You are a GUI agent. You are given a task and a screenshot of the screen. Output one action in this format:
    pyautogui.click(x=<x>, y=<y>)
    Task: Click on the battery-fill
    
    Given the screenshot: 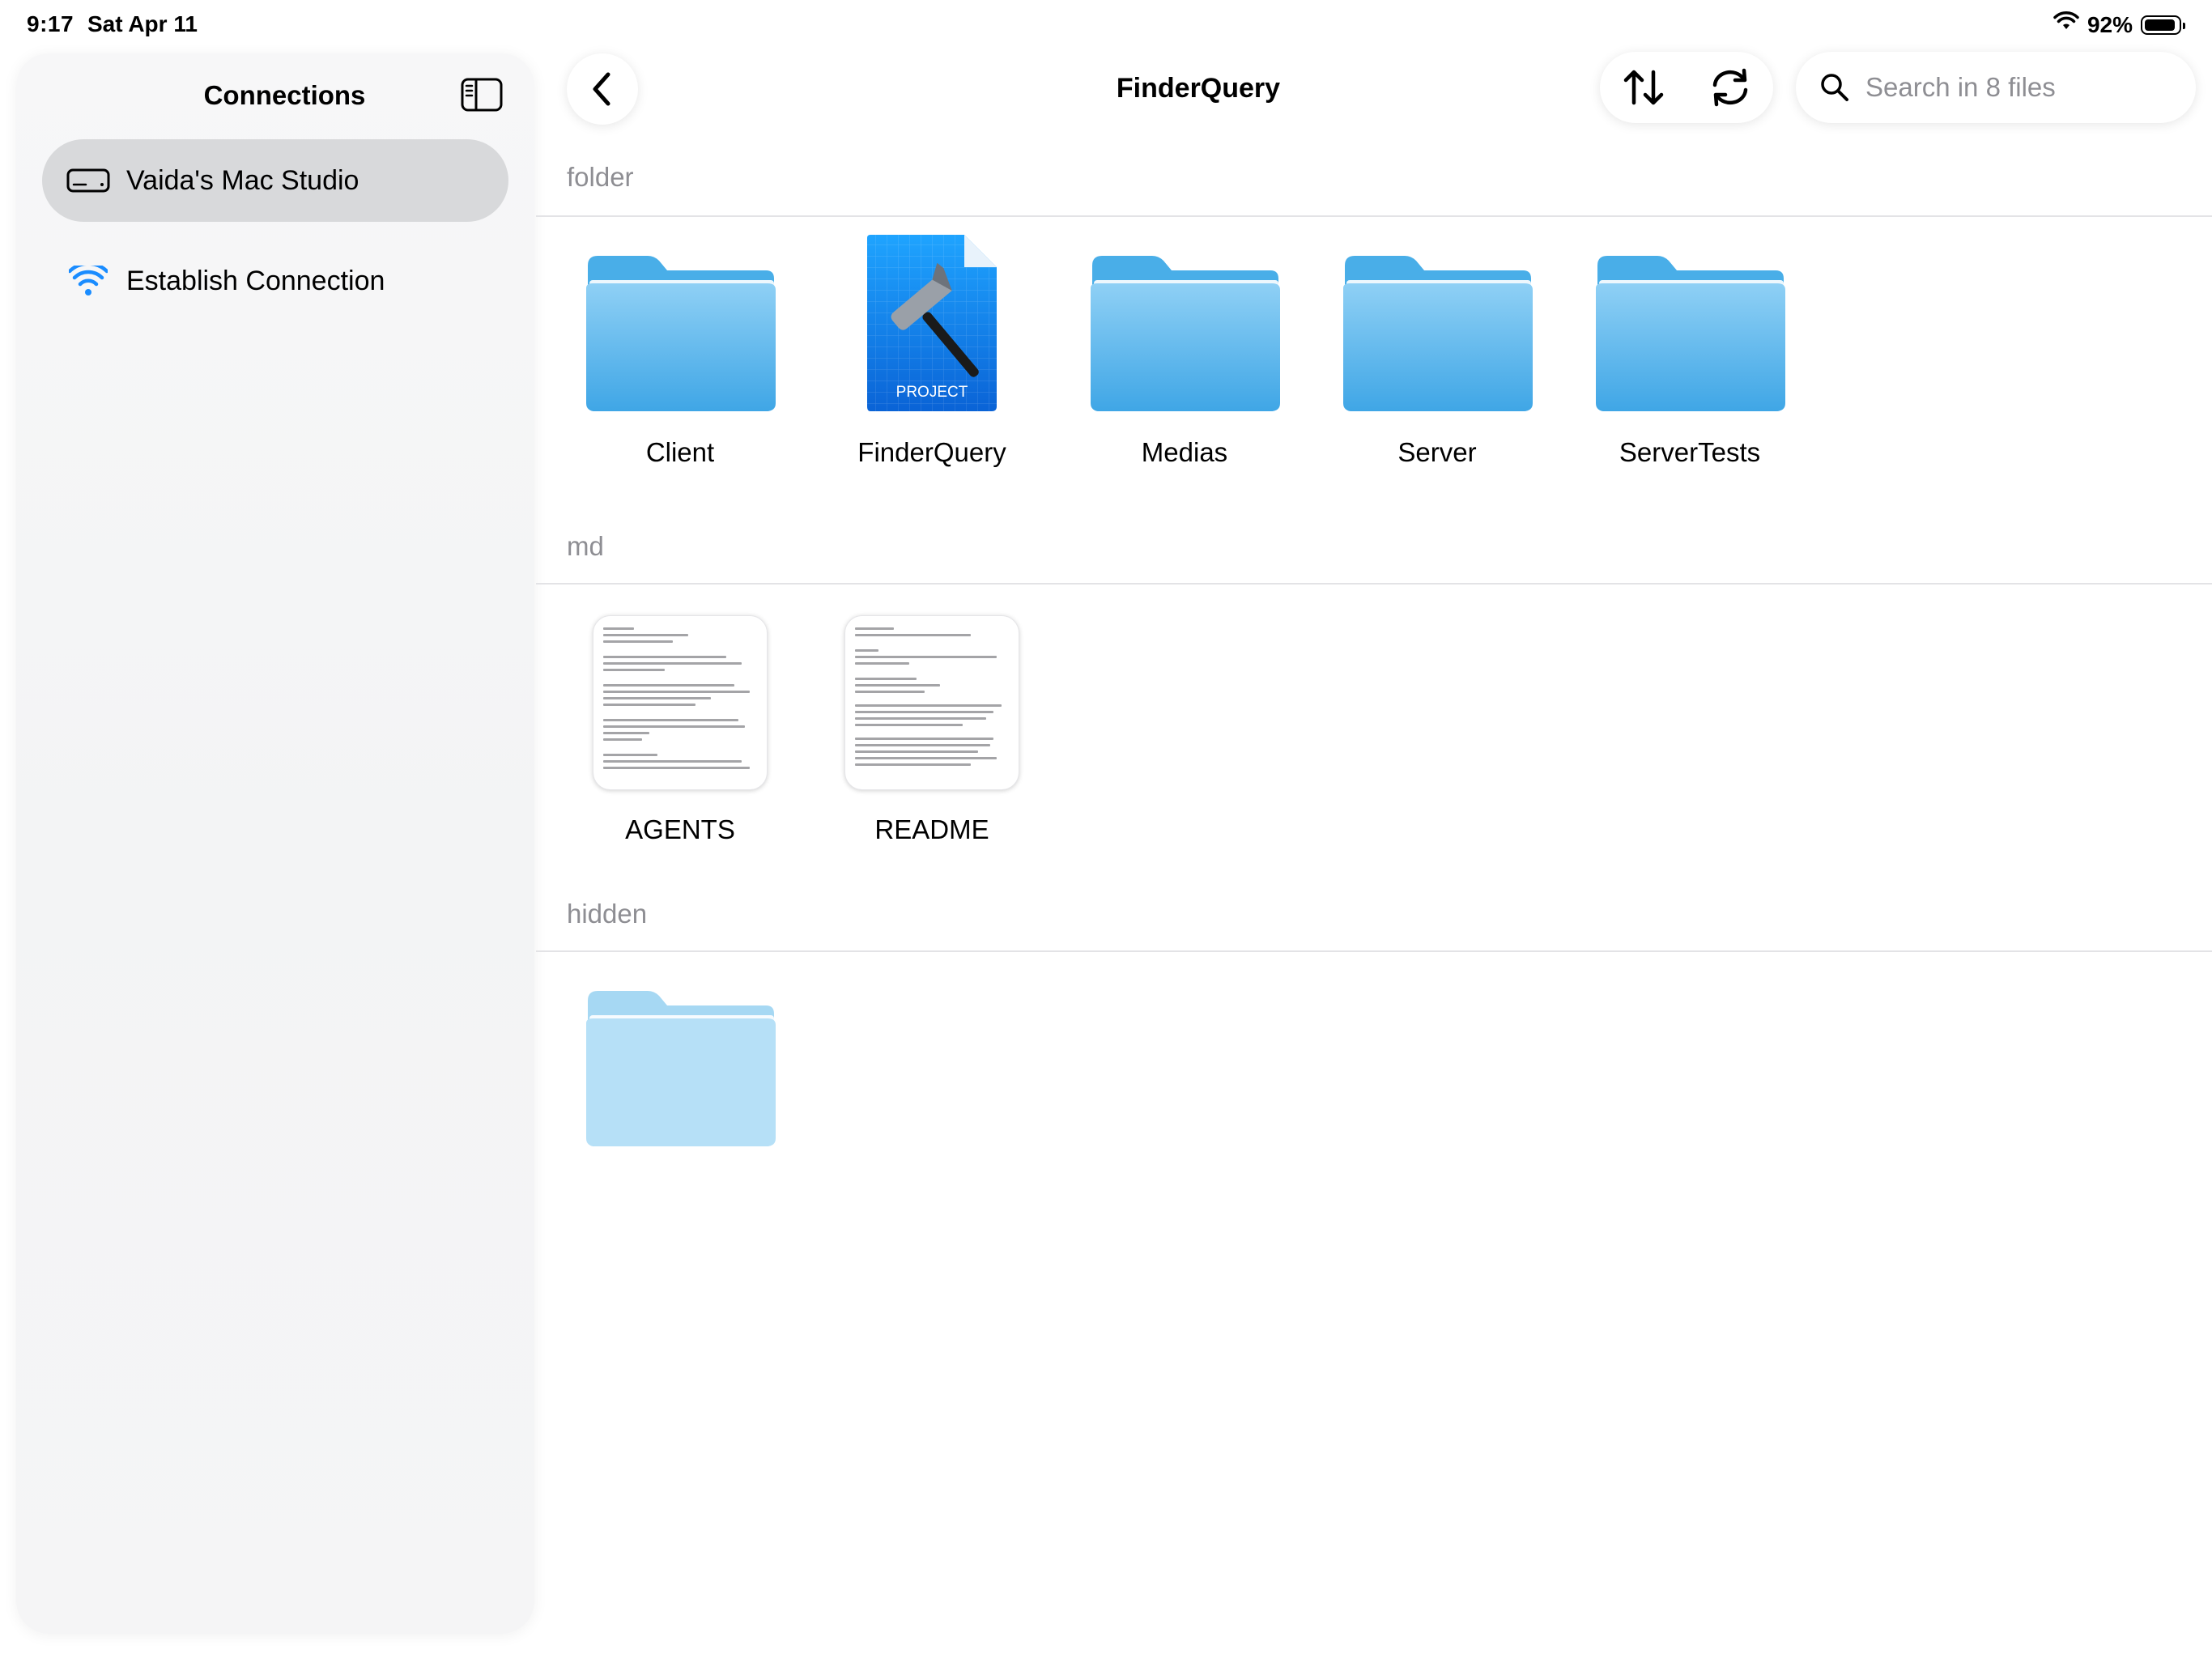 What is the action you would take?
    pyautogui.click(x=2160, y=25)
    